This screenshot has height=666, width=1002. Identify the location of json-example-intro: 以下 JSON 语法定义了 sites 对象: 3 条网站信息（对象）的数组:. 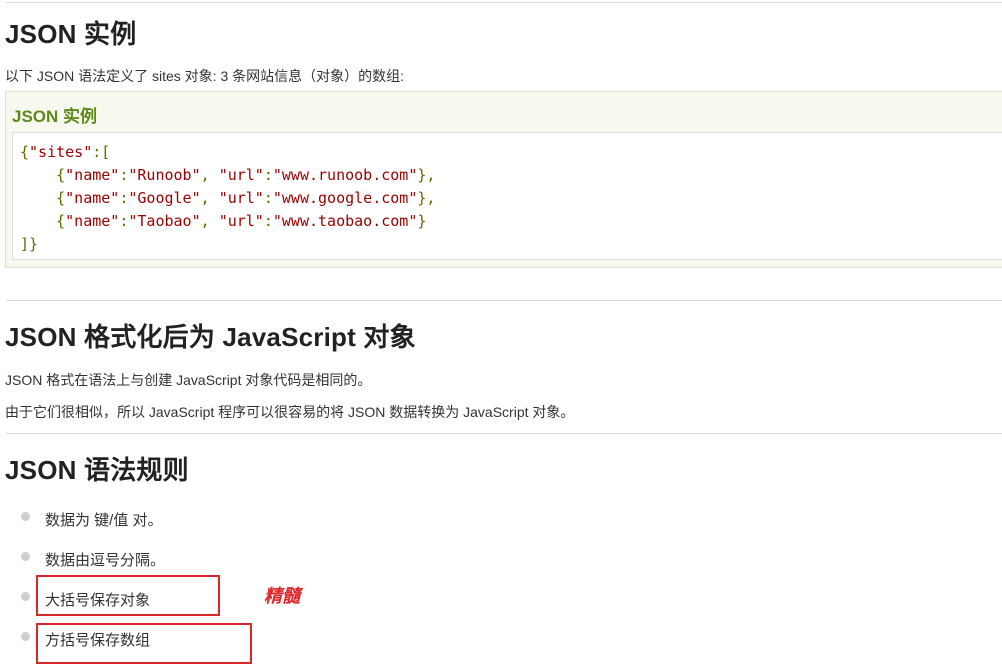
(205, 76).